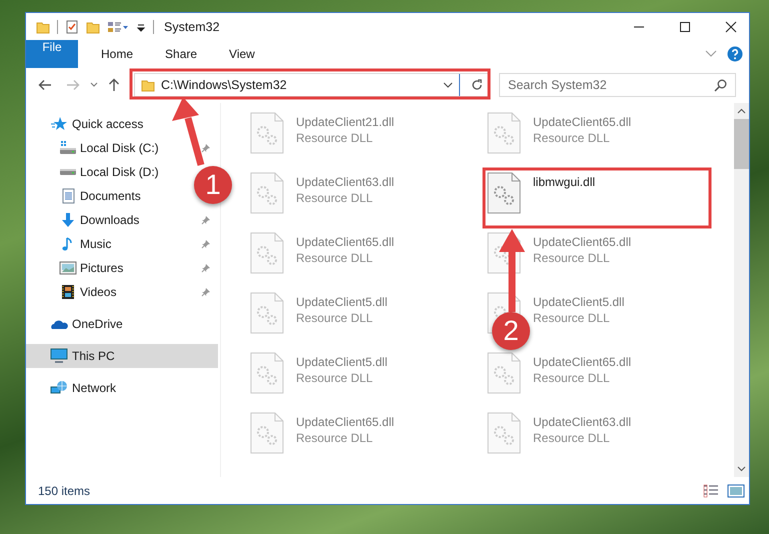  I want to click on vertical-scrollbar, so click(741, 290).